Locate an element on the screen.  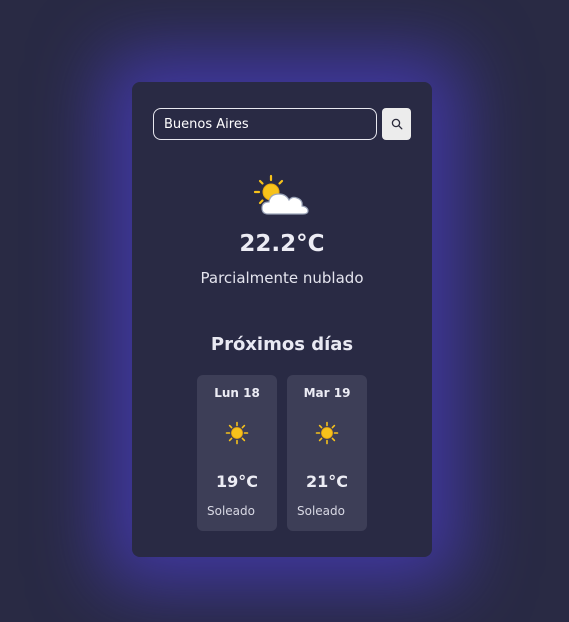
current-temperature: 22.2°C is located at coordinates (282, 244).